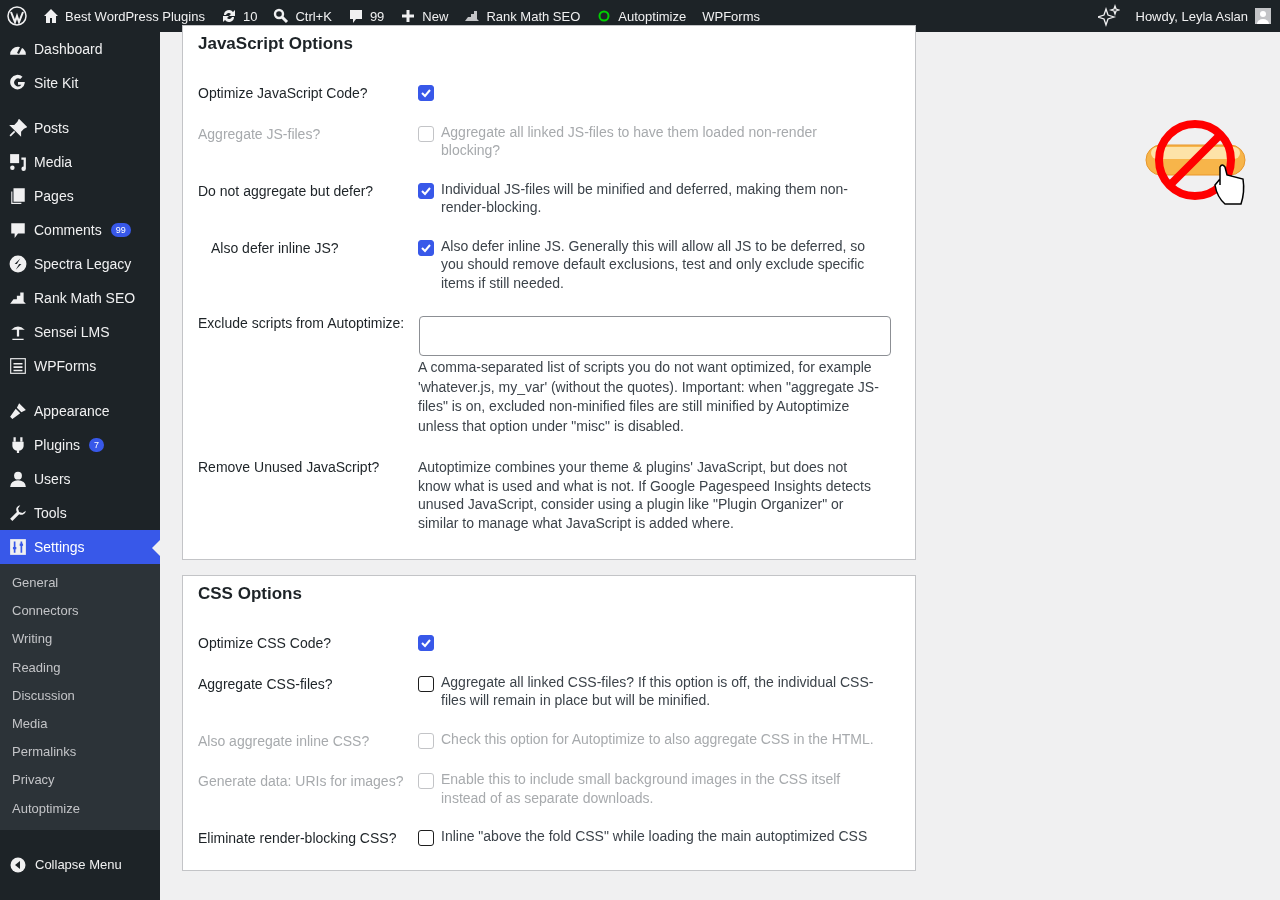 The height and width of the screenshot is (900, 1280). Describe the element at coordinates (80, 667) in the screenshot. I see `submenu-item: Reading` at that location.